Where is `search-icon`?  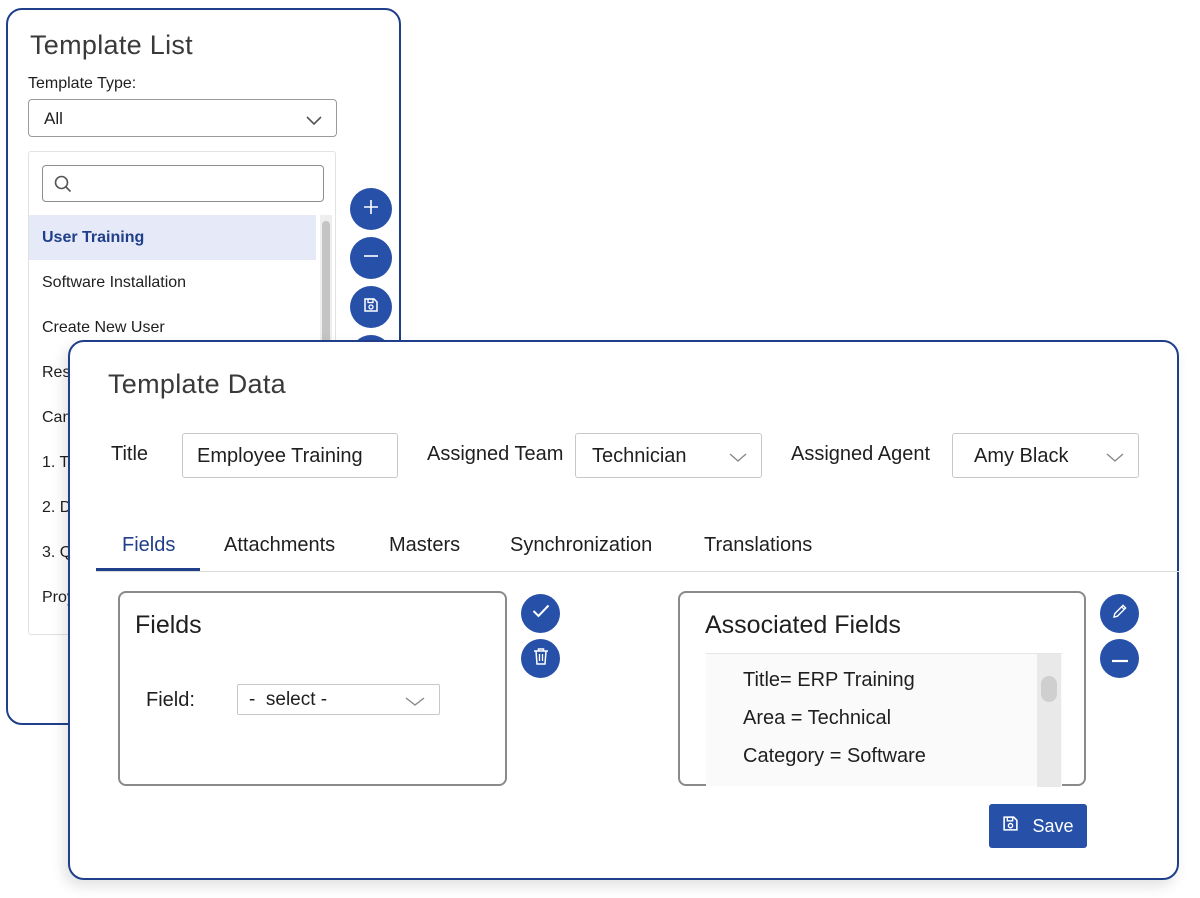
search-icon is located at coordinates (63, 186).